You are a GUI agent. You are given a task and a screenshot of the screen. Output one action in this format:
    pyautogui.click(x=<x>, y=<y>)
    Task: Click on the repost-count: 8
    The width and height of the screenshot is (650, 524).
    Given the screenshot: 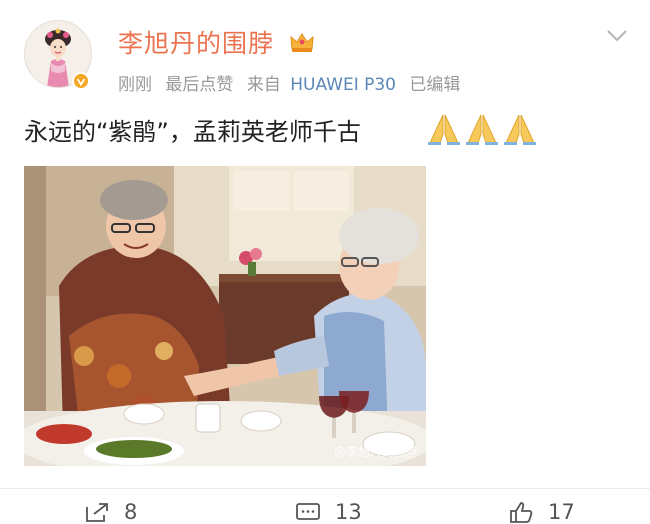 What is the action you would take?
    pyautogui.click(x=131, y=512)
    